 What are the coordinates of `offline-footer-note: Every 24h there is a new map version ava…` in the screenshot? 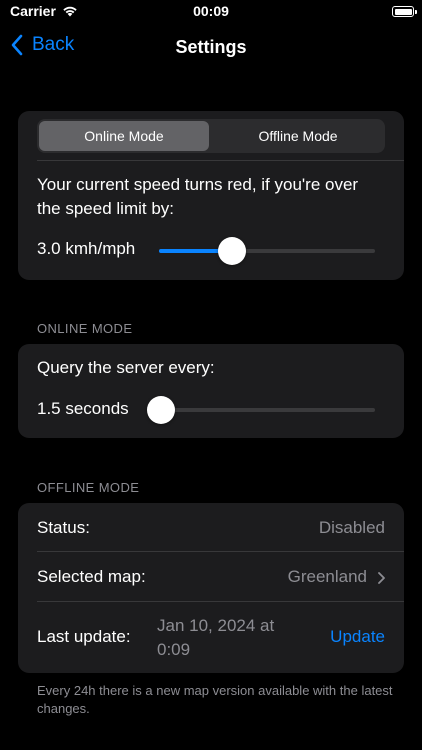 It's located at (215, 699).